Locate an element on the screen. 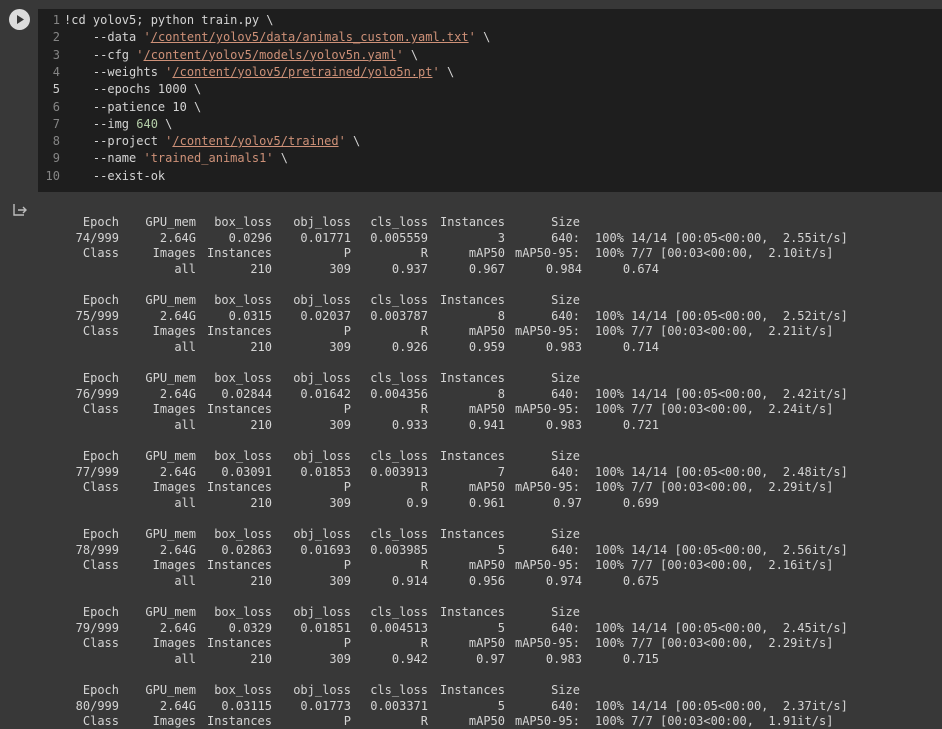  progress-text: 100% 7/7 [00:03<00:00, 2.29it/s] is located at coordinates (714, 487).